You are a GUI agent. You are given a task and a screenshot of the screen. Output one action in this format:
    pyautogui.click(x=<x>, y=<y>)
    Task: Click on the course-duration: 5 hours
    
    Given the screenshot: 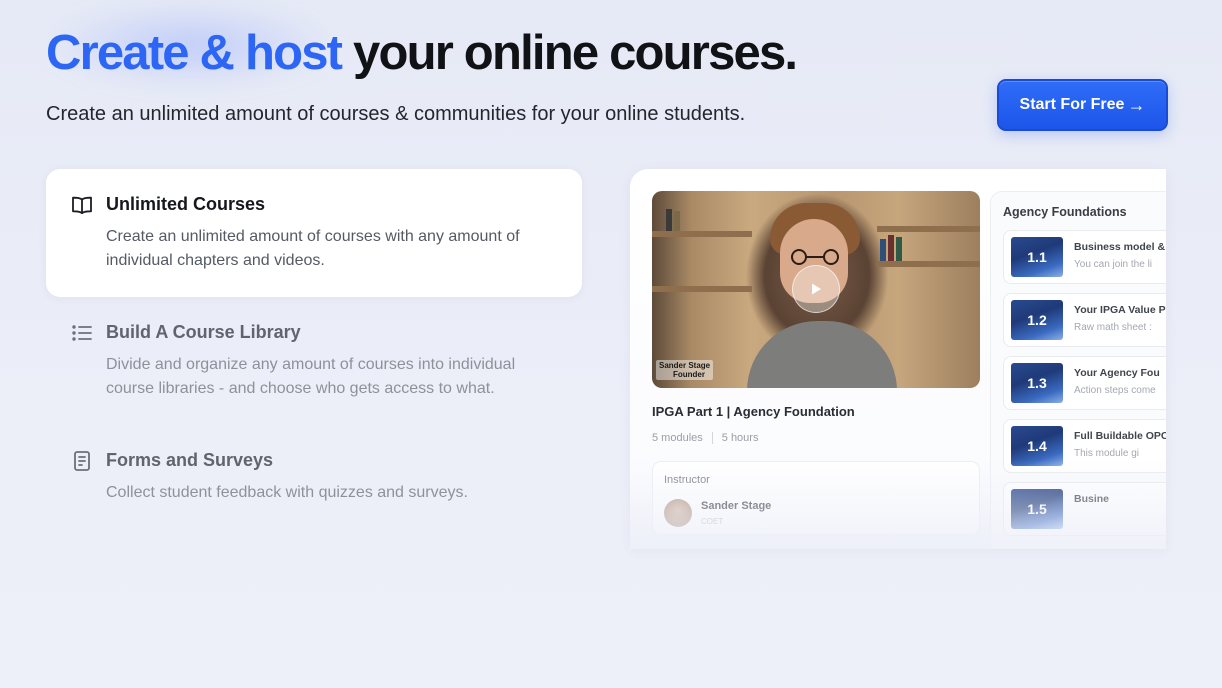 What is the action you would take?
    pyautogui.click(x=740, y=438)
    